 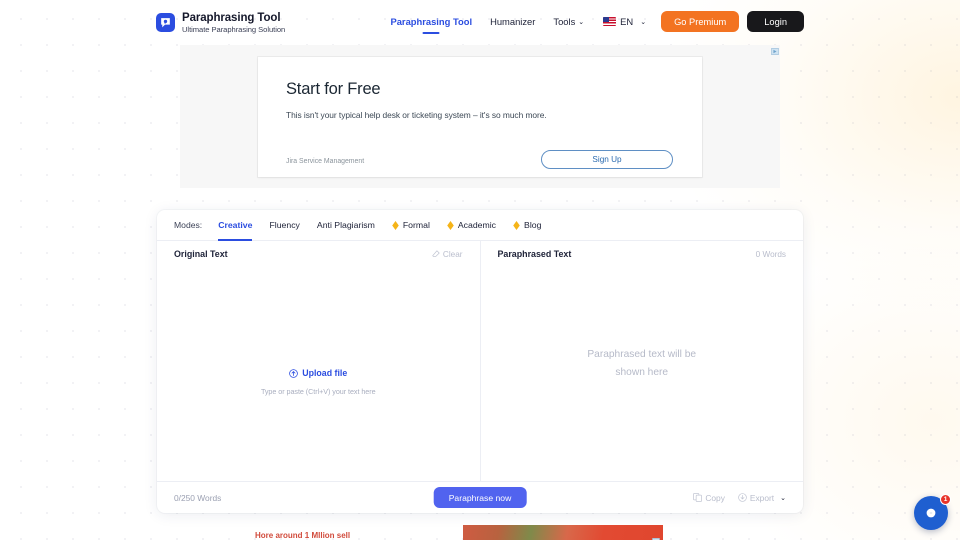 What do you see at coordinates (294, 373) in the screenshot?
I see `upload-circle-icon` at bounding box center [294, 373].